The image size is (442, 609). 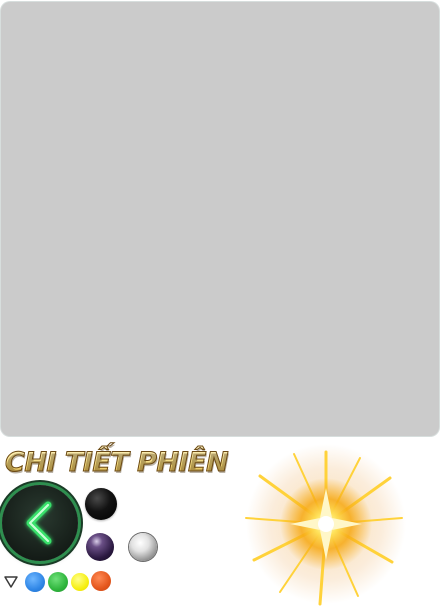 I want to click on color-dot-orange, so click(x=101, y=581).